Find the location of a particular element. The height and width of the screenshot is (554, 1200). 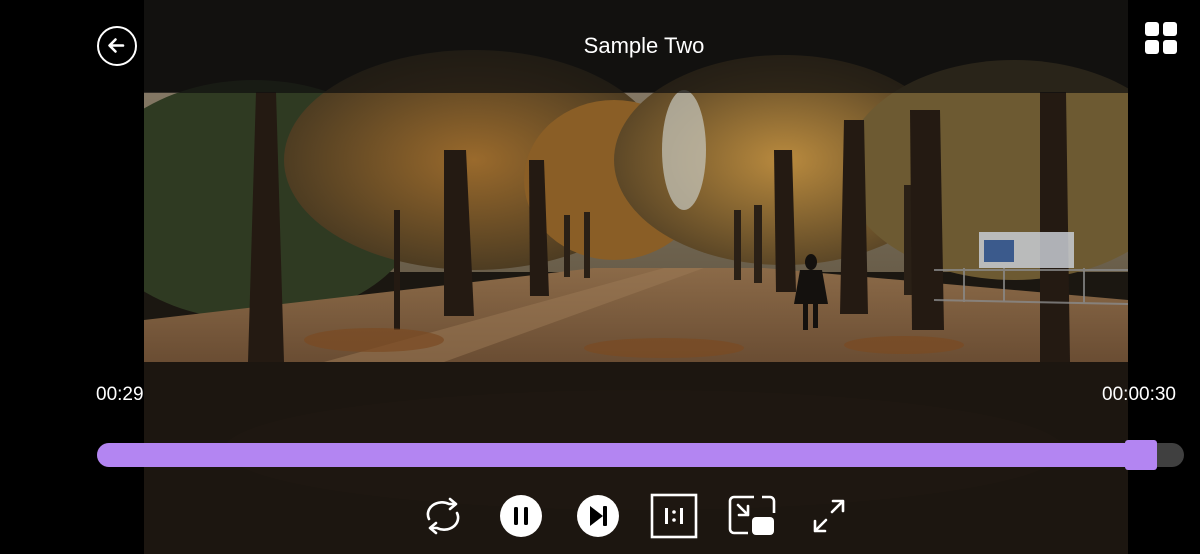

aspect-ratio-icon is located at coordinates (674, 516).